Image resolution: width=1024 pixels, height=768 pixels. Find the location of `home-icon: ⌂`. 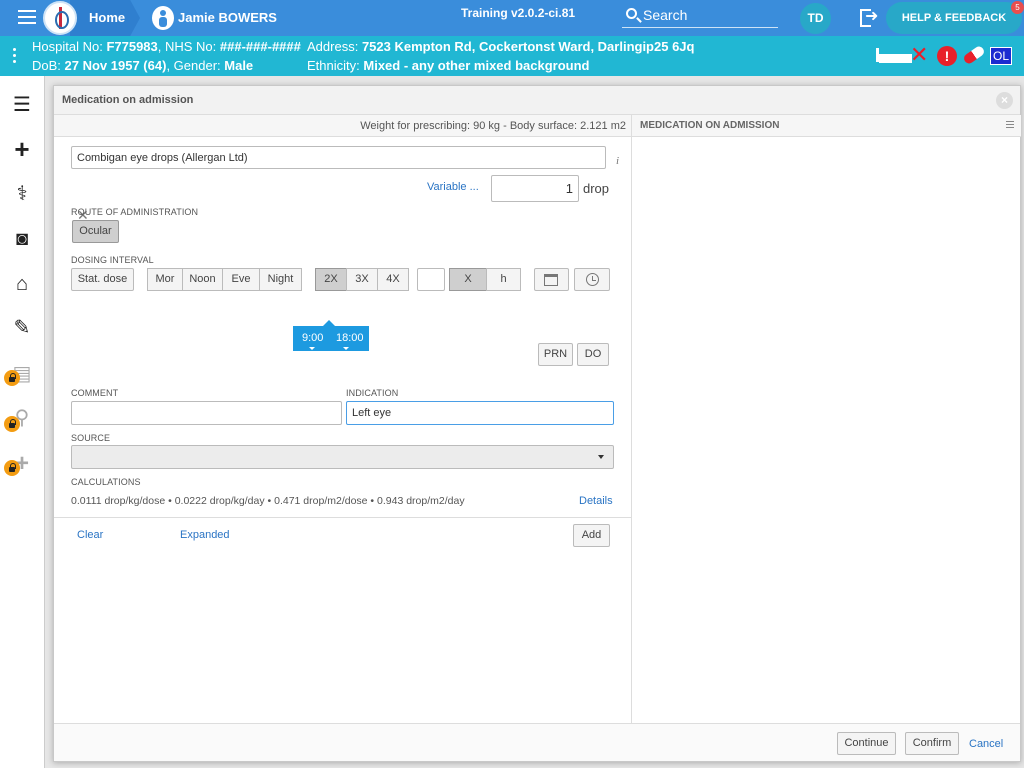

home-icon: ⌂ is located at coordinates (22, 284).